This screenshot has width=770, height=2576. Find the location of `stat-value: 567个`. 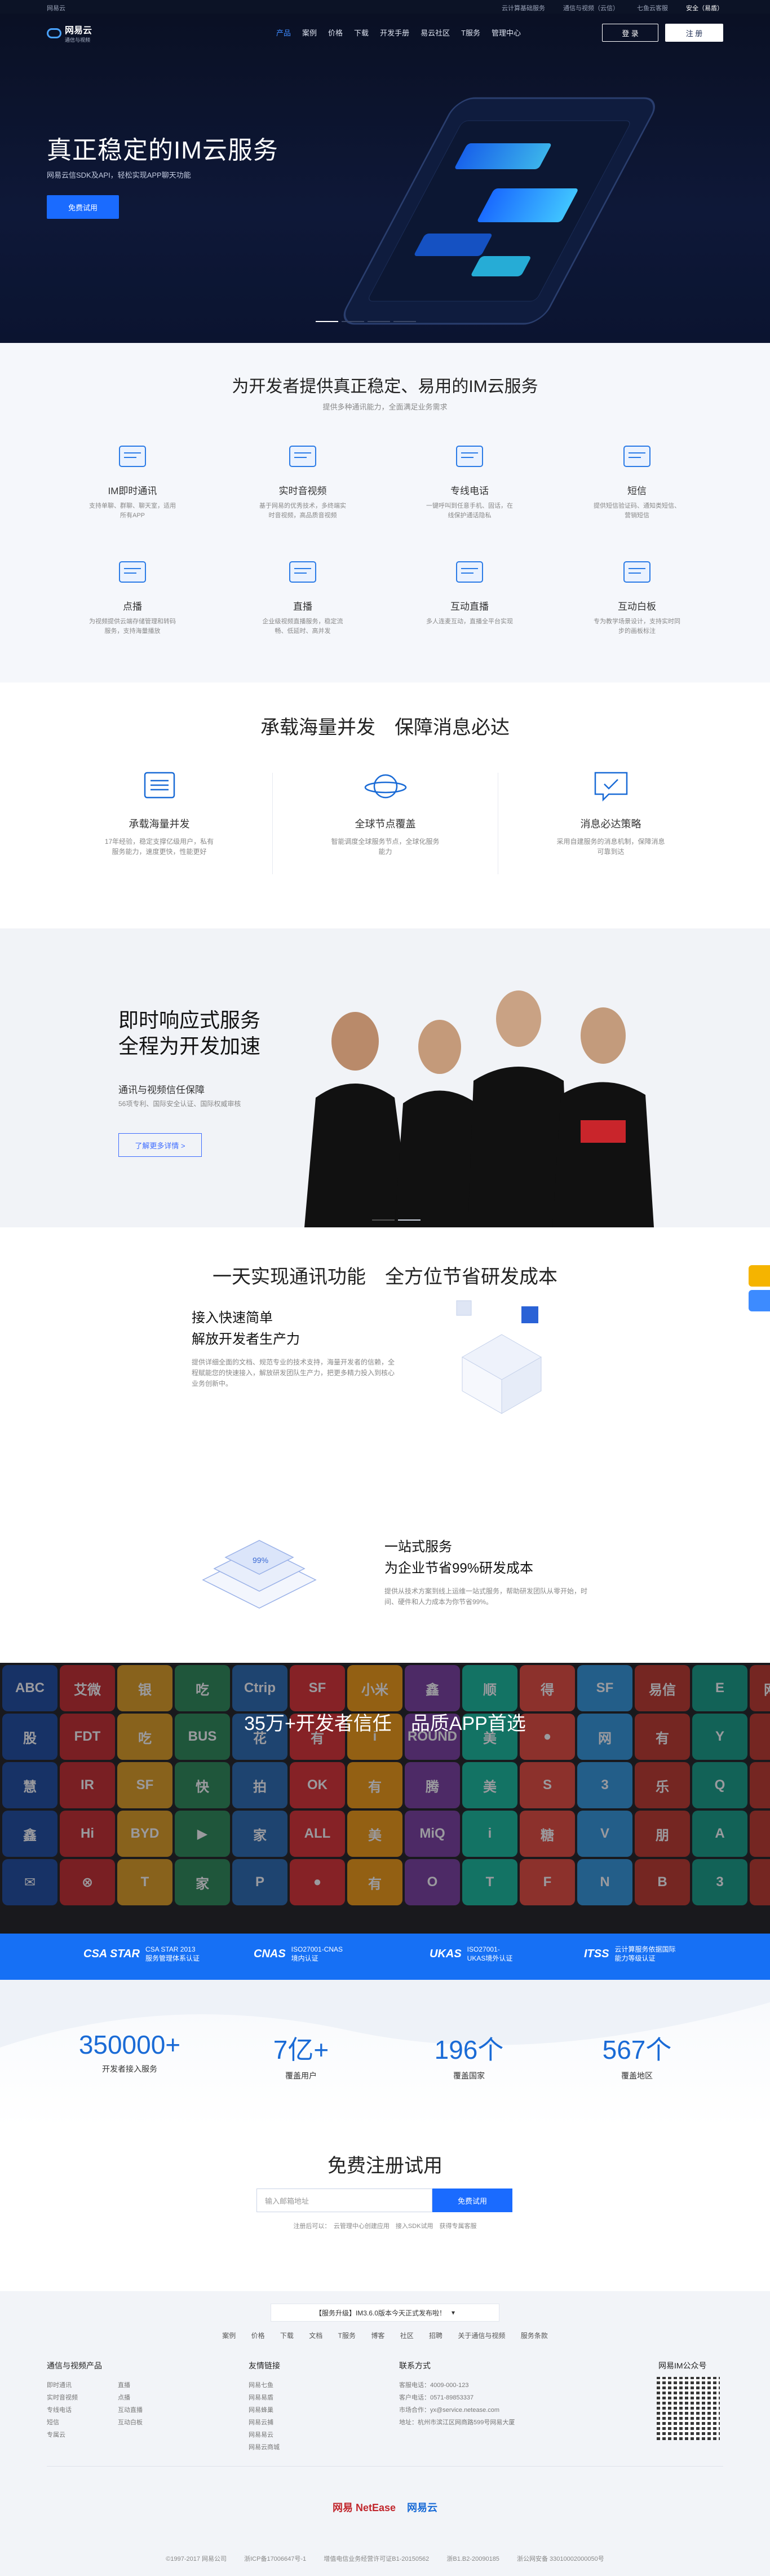

stat-value: 567个 is located at coordinates (637, 2049).